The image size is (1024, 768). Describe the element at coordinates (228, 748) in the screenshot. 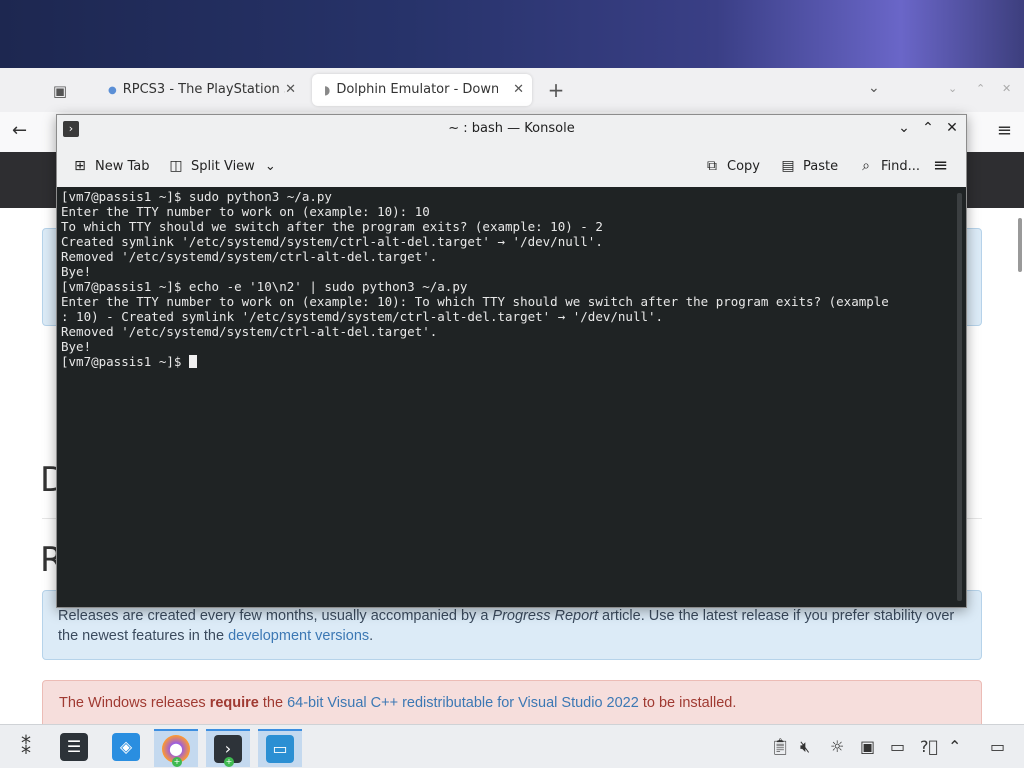

I see `konsole-icon: › +` at that location.